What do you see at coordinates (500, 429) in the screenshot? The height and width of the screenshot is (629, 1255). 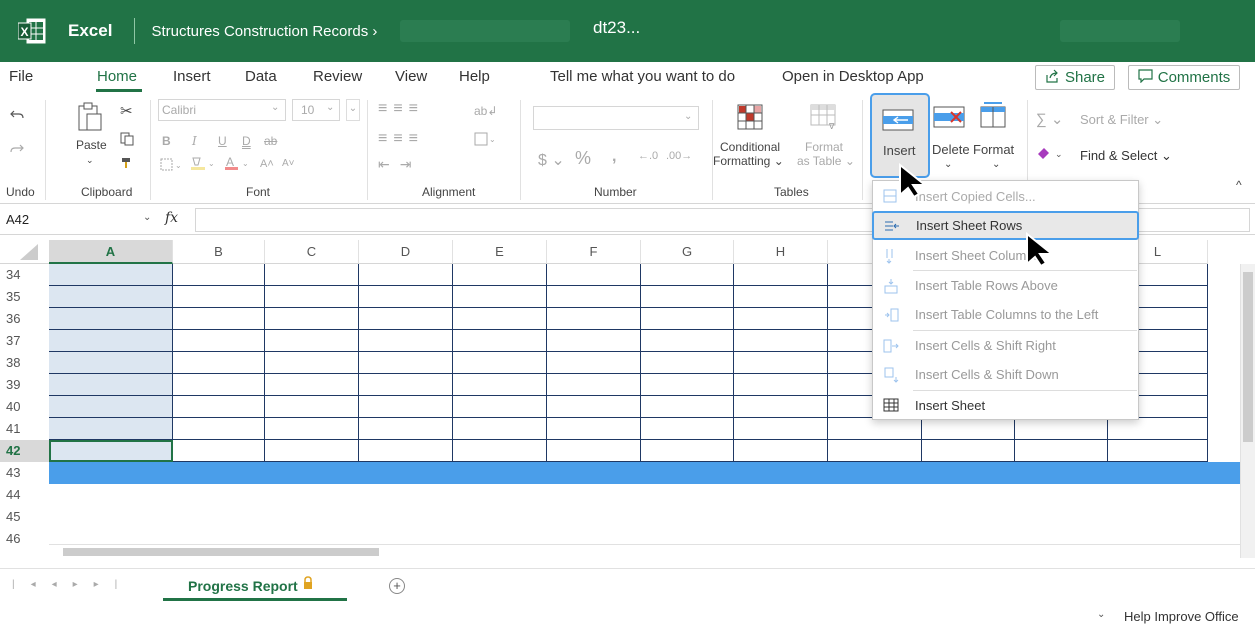 I see `cell-e41` at bounding box center [500, 429].